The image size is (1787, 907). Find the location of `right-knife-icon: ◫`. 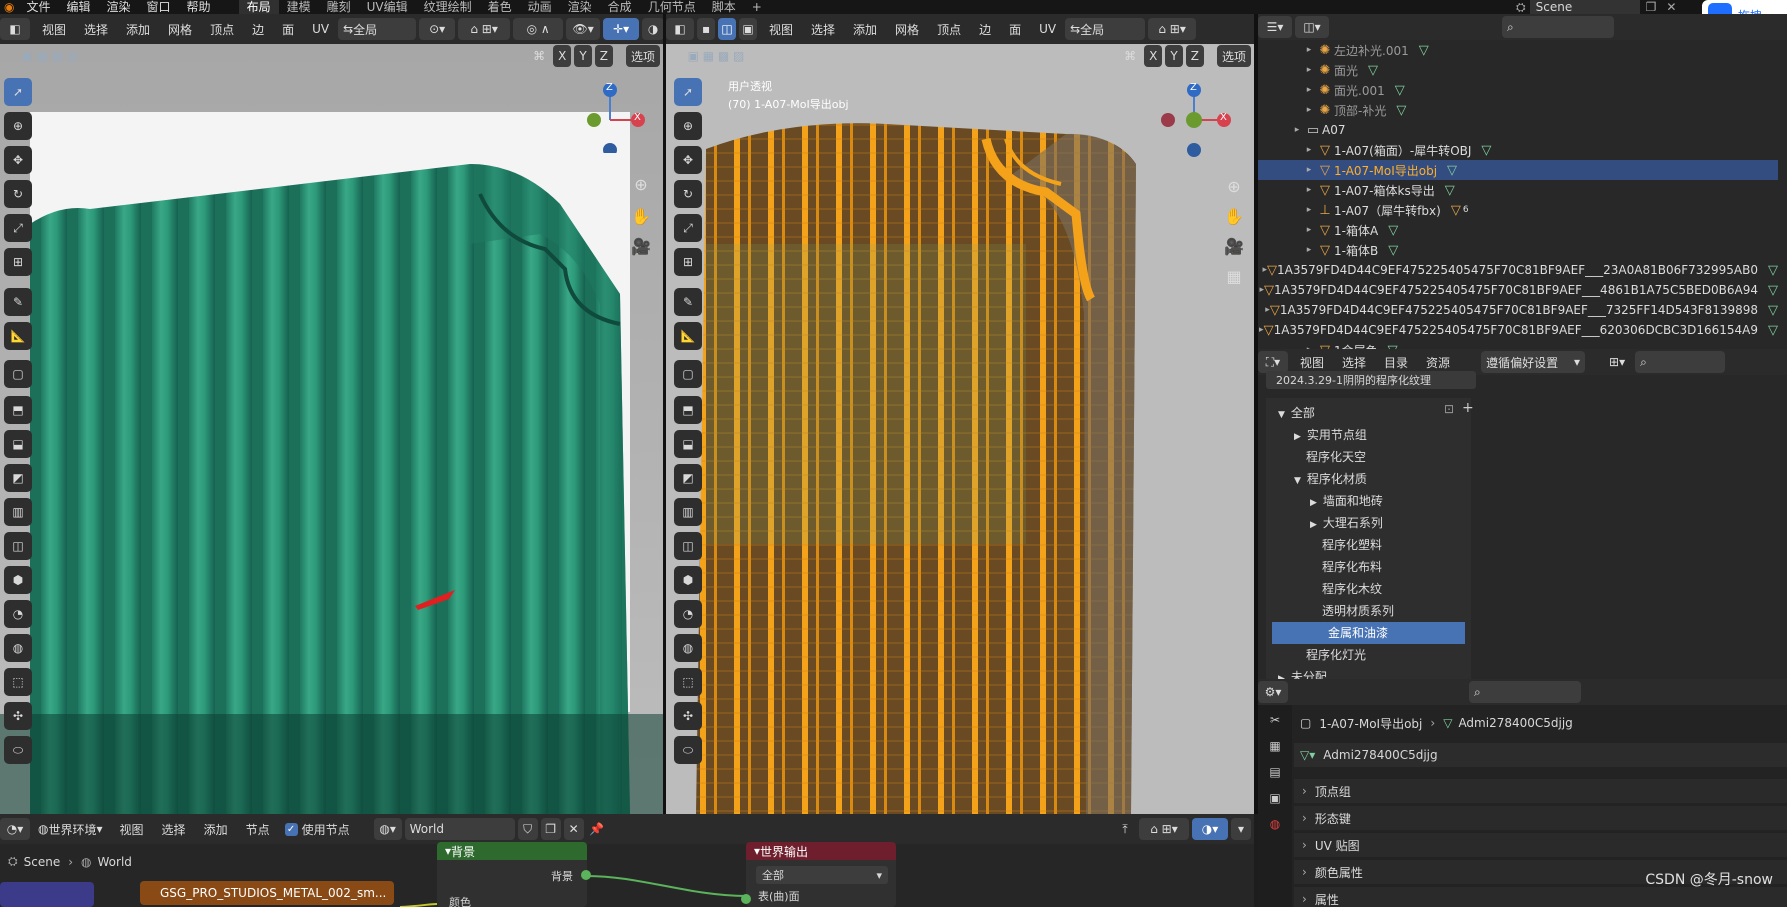

right-knife-icon: ◫ is located at coordinates (688, 546).